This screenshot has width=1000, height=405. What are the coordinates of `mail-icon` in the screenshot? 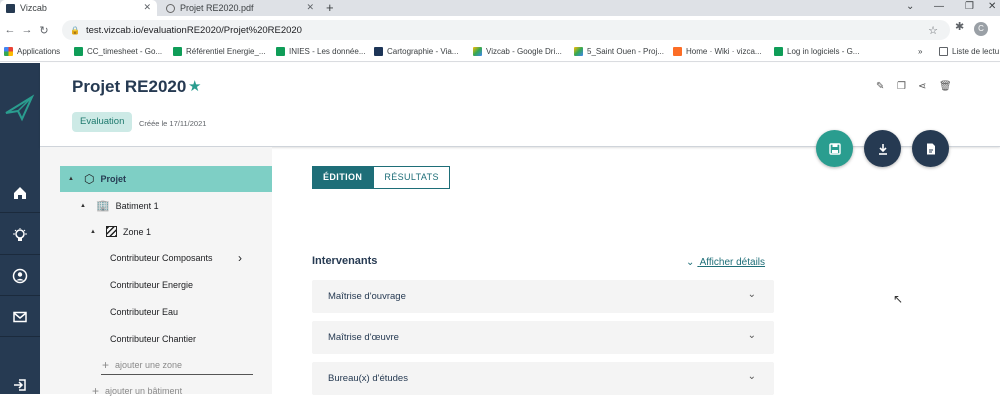 It's located at (20, 316).